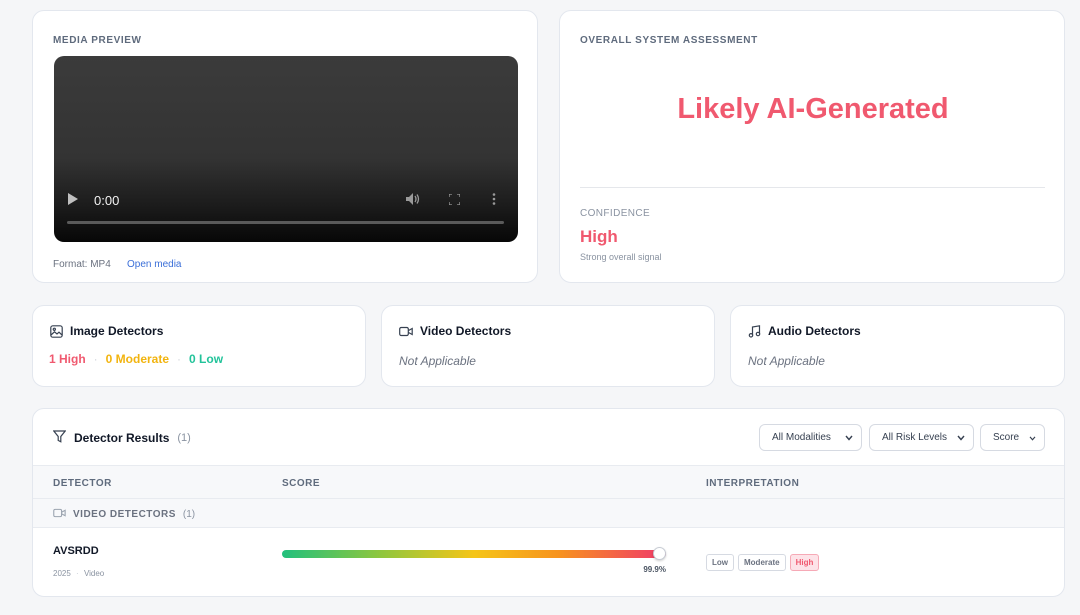 The height and width of the screenshot is (615, 1080). What do you see at coordinates (1006, 437) in the screenshot?
I see `sort-value: Score` at bounding box center [1006, 437].